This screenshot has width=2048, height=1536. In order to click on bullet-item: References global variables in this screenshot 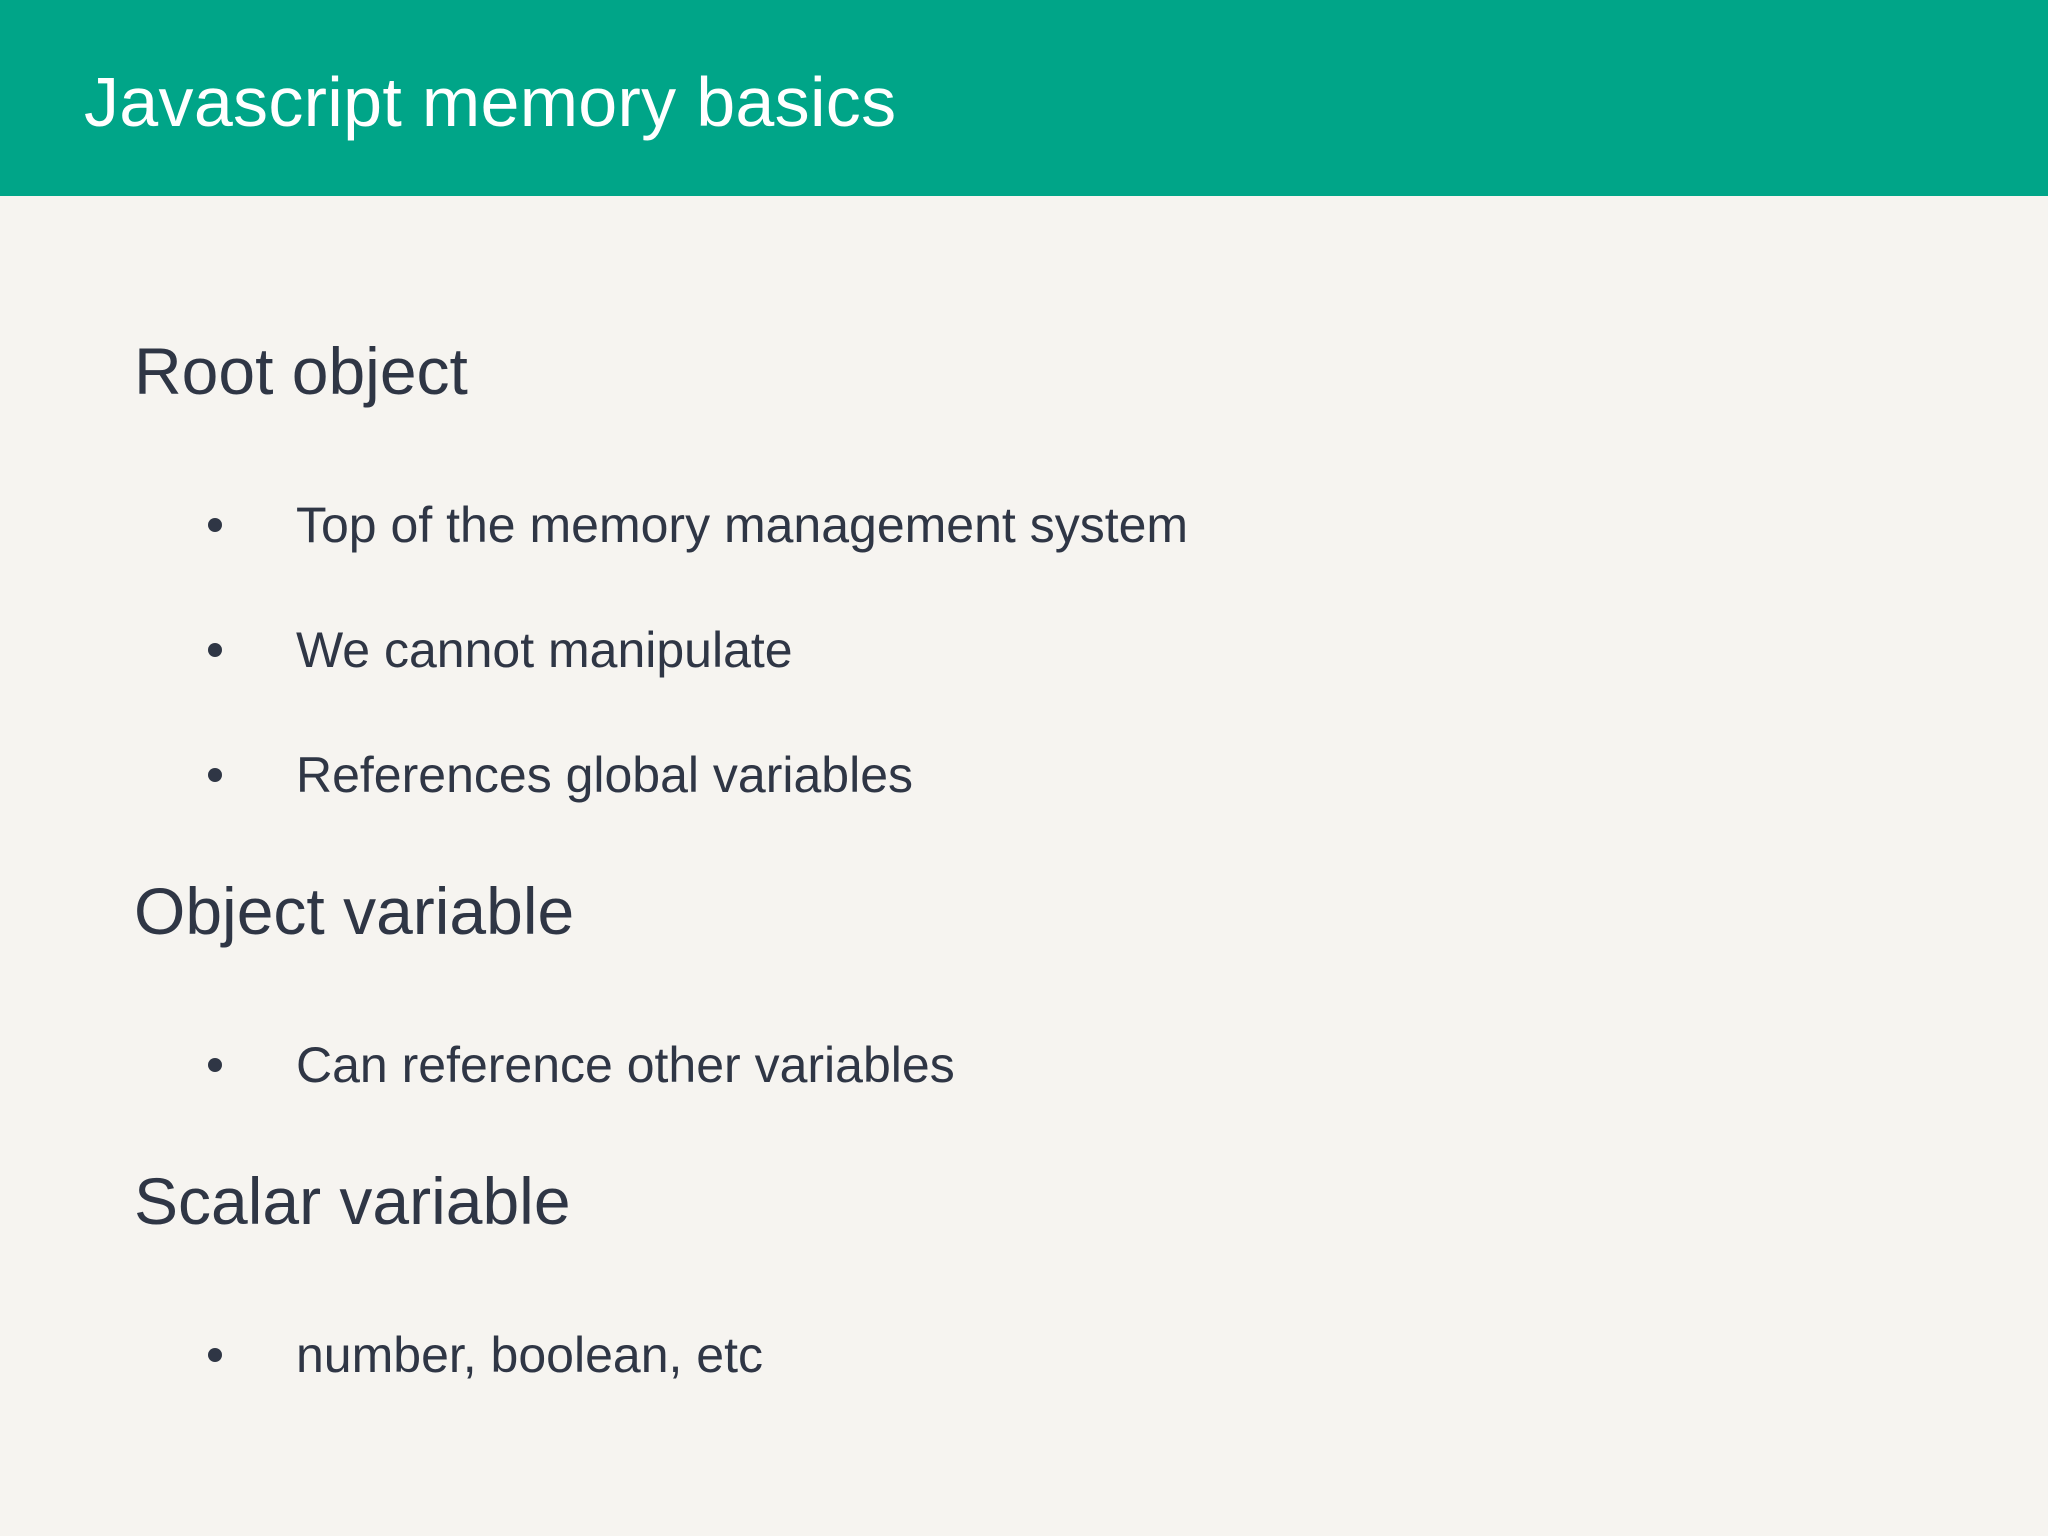, I will do `click(560, 775)`.